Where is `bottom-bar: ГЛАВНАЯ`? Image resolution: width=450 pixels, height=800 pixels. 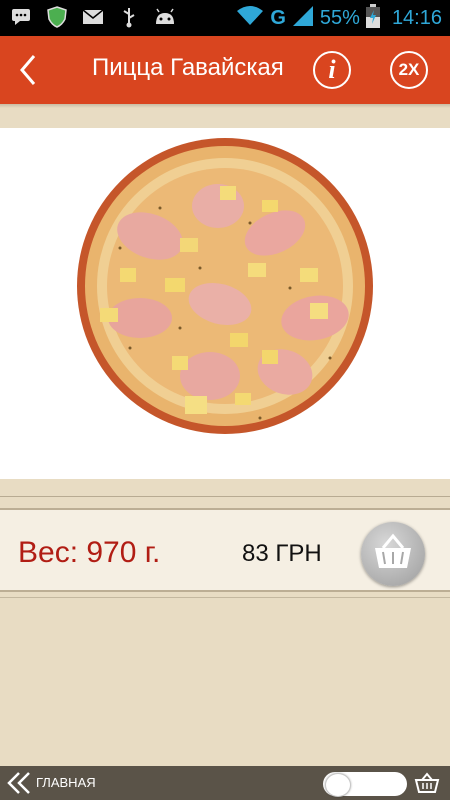 bottom-bar: ГЛАВНАЯ is located at coordinates (225, 783).